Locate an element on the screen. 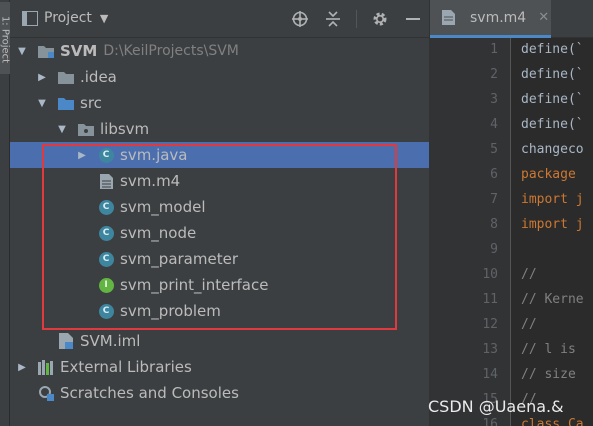 The image size is (593, 426). code-line: changeco is located at coordinates (552, 149).